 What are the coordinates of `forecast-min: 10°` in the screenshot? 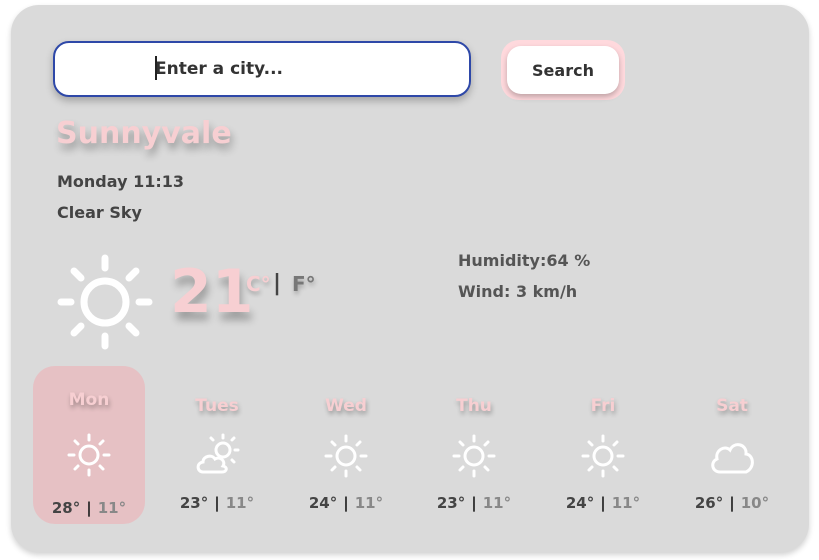 It's located at (755, 503).